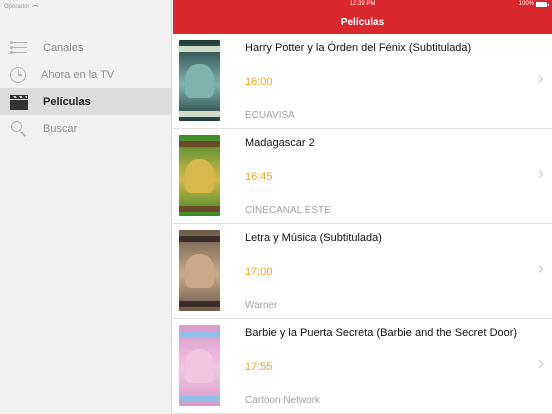 This screenshot has width=552, height=414. I want to click on sidebar-item-label: Películas, so click(67, 101).